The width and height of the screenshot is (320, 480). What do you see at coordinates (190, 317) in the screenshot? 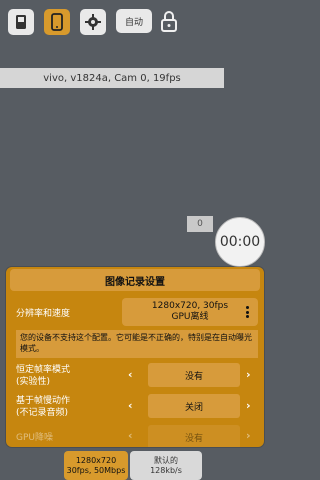
I see `resolution-mode: GPU离线` at bounding box center [190, 317].